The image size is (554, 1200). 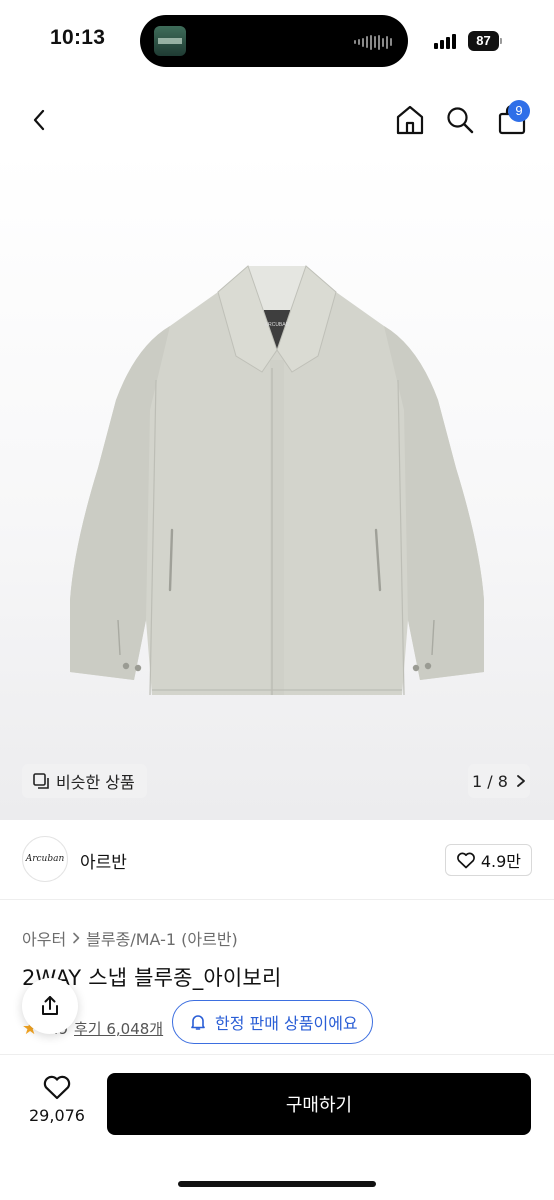 What do you see at coordinates (319, 1104) in the screenshot?
I see `buy-button: 구매하기` at bounding box center [319, 1104].